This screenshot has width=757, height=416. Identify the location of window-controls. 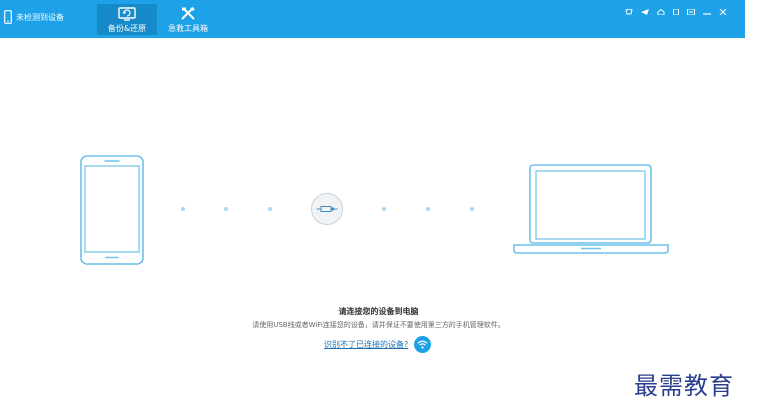
(676, 8).